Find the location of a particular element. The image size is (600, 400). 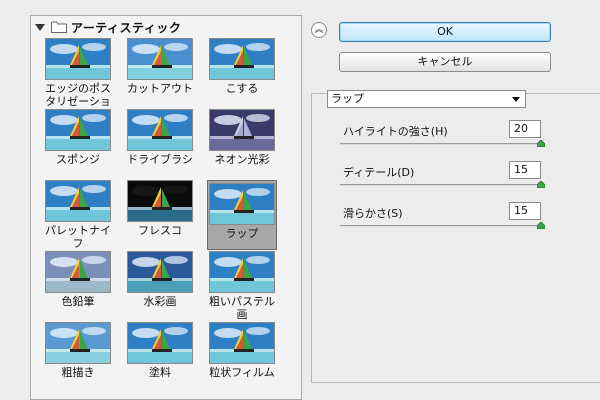

filter-thumb-neon: ネオン光彩 is located at coordinates (242, 137).